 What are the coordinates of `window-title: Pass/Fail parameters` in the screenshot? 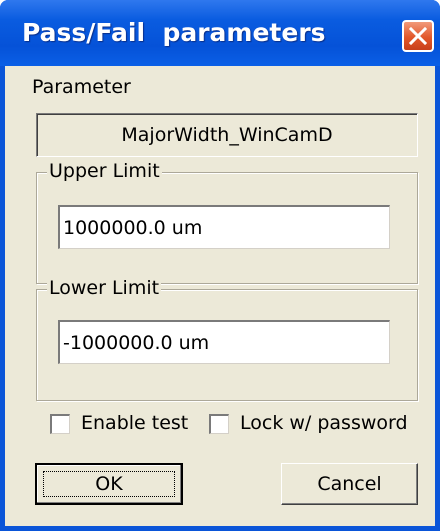 It's located at (174, 32).